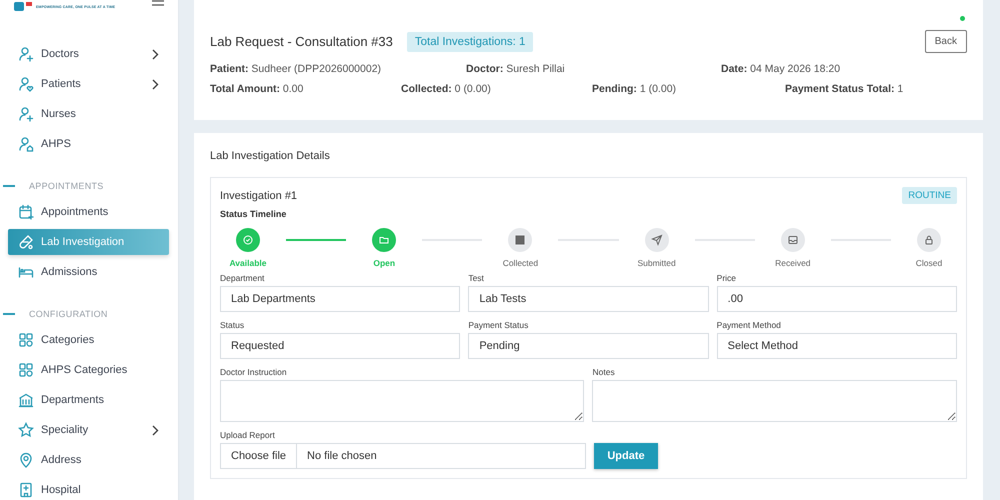 The image size is (1000, 500). Describe the element at coordinates (384, 263) in the screenshot. I see `status-step-label: Open` at that location.